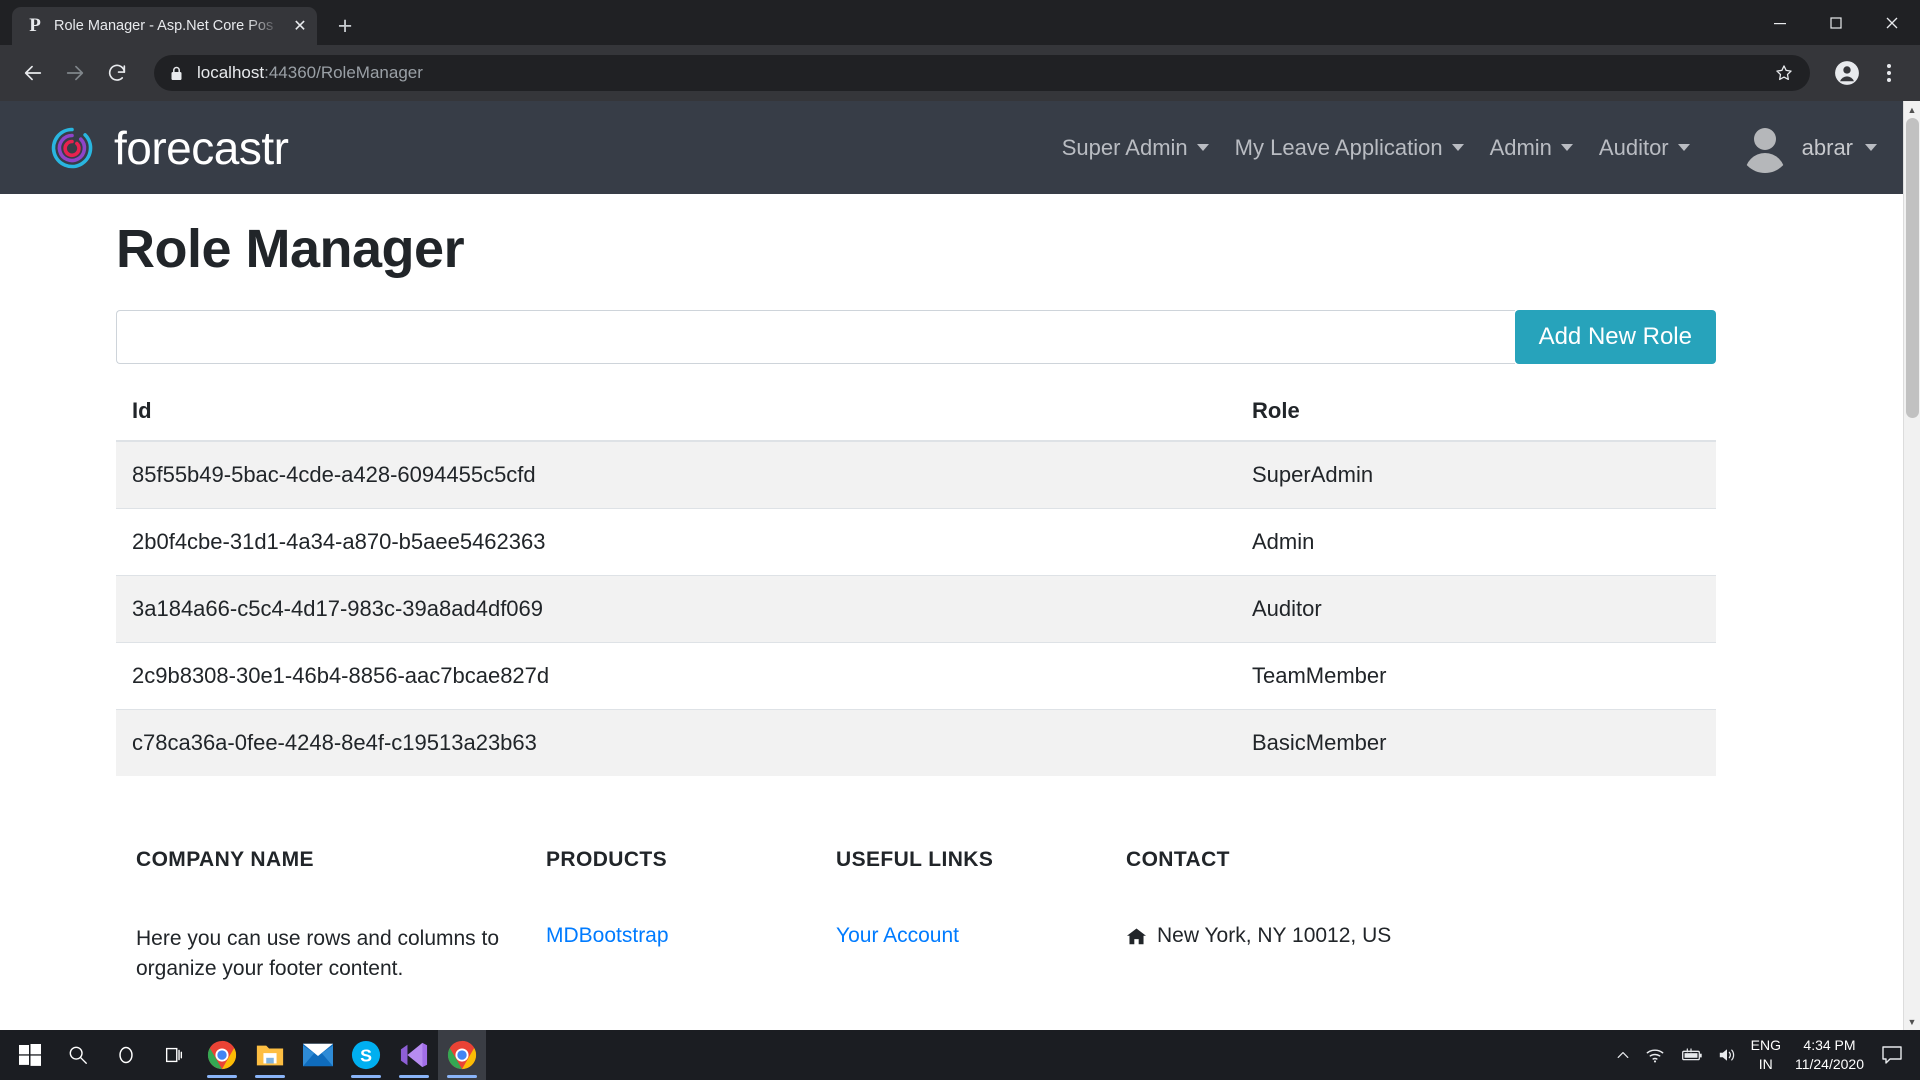  I want to click on footer-link-your-account: Your Account, so click(981, 936).